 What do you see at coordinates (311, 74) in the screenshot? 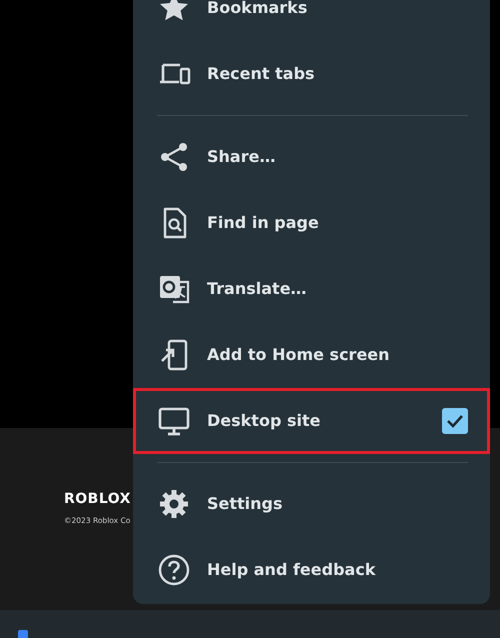
I see `menu-item: Recent tabs` at bounding box center [311, 74].